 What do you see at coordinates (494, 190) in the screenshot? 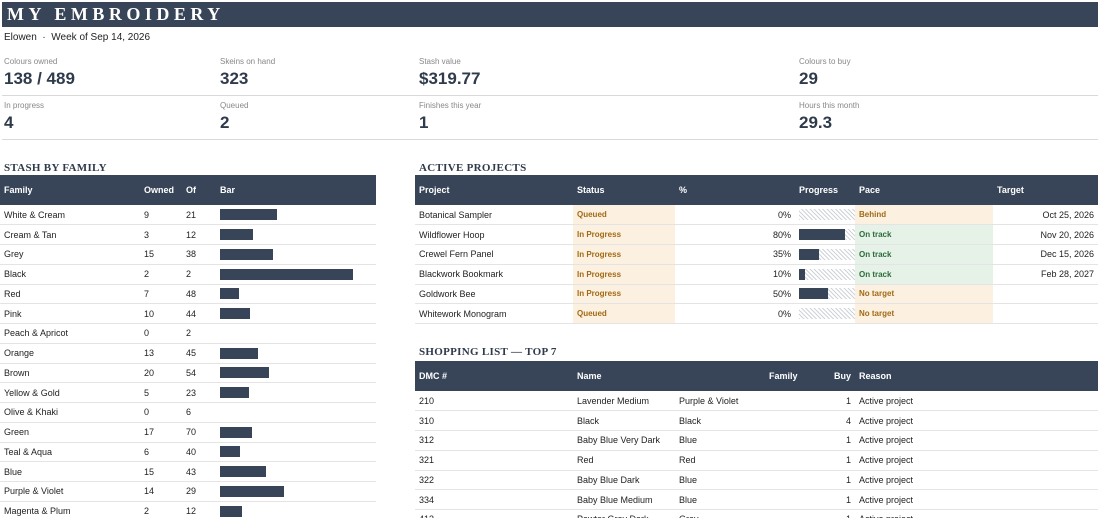
I see `col-header-project: Project` at bounding box center [494, 190].